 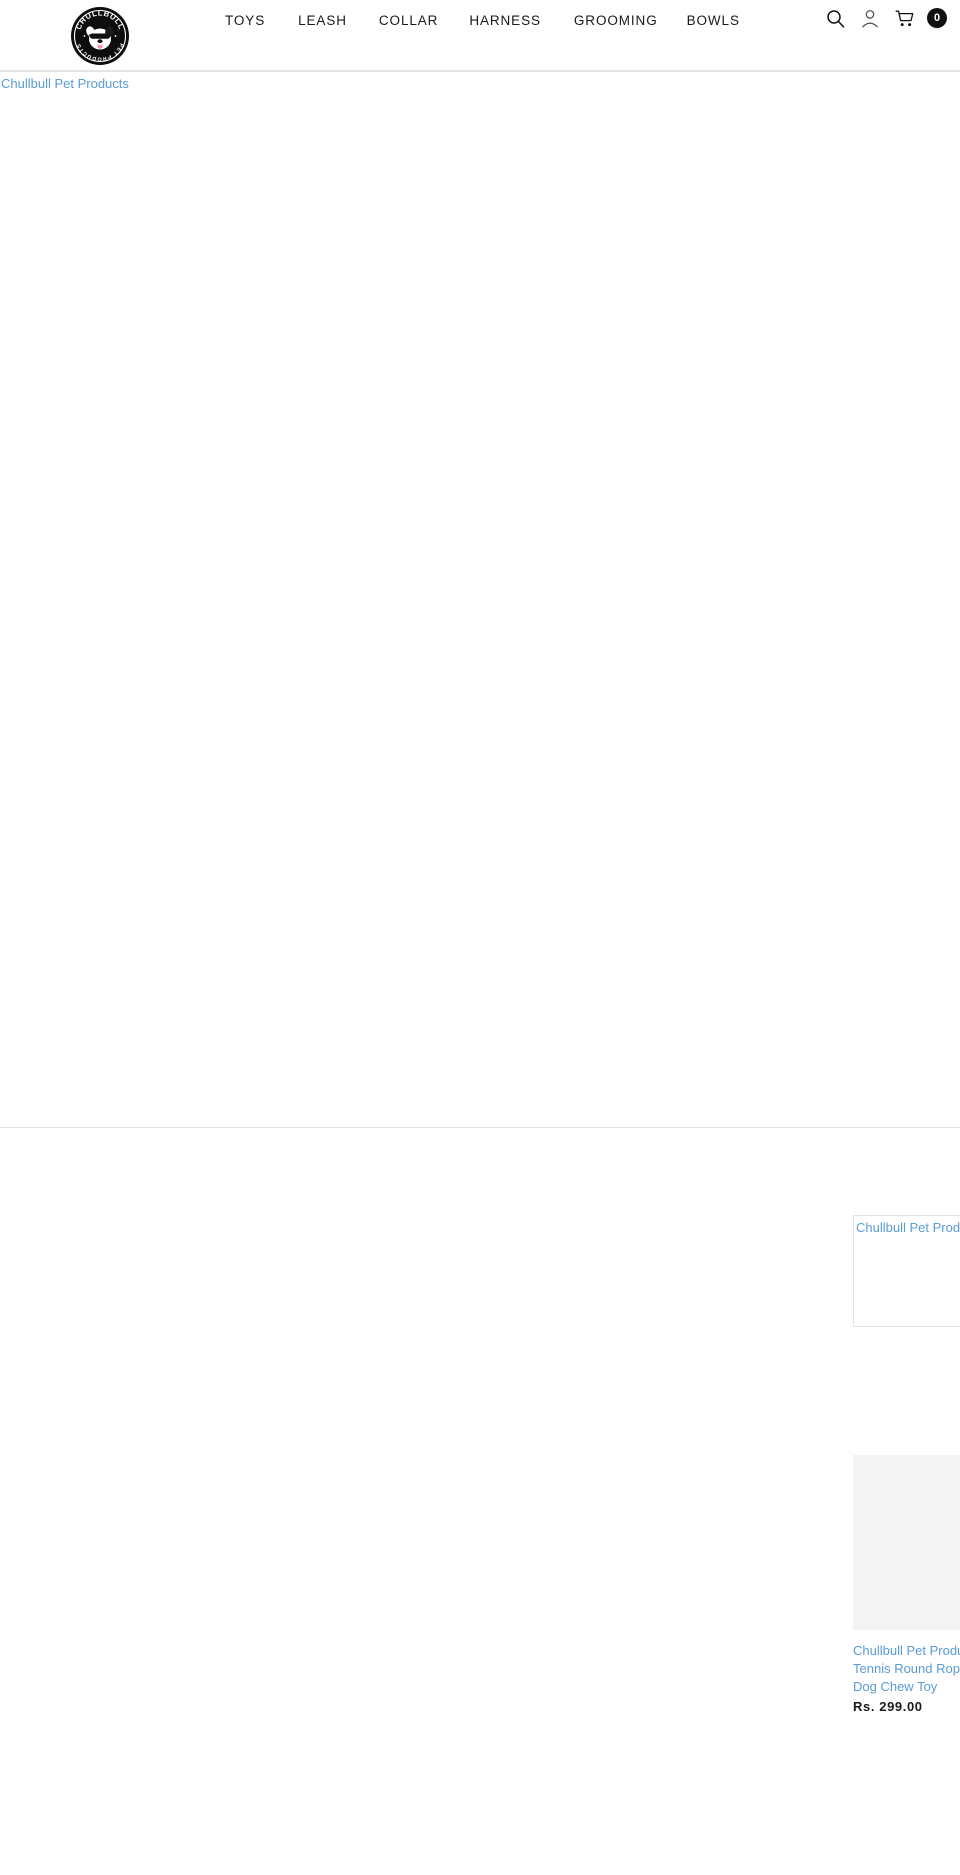 I want to click on collection-block: Chullbull Pet Produ Dog Toys, so click(x=906, y=1288).